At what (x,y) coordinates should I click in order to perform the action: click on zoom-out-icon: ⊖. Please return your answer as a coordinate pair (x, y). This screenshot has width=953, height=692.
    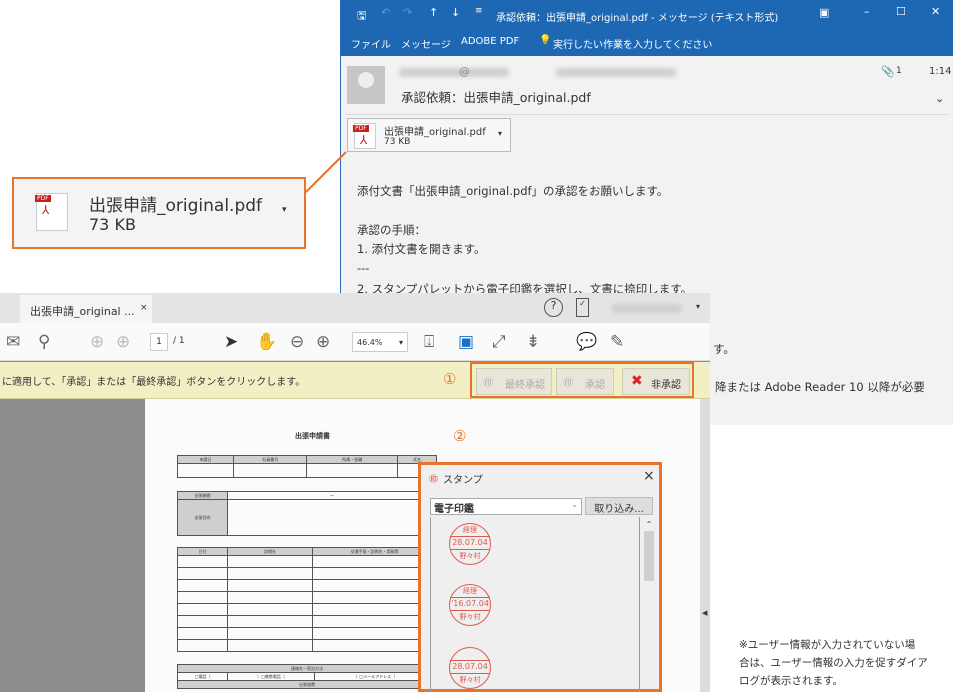
    Looking at the image, I should click on (297, 342).